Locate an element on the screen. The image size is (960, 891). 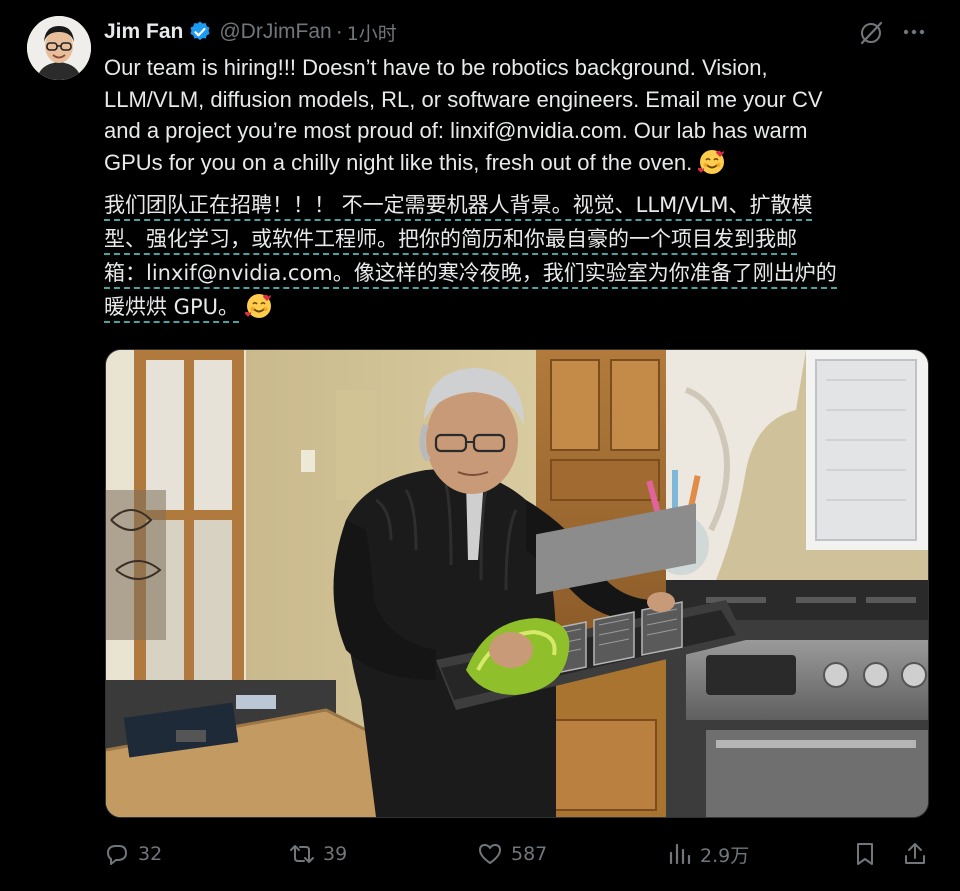
views-icon is located at coordinates (680, 854).